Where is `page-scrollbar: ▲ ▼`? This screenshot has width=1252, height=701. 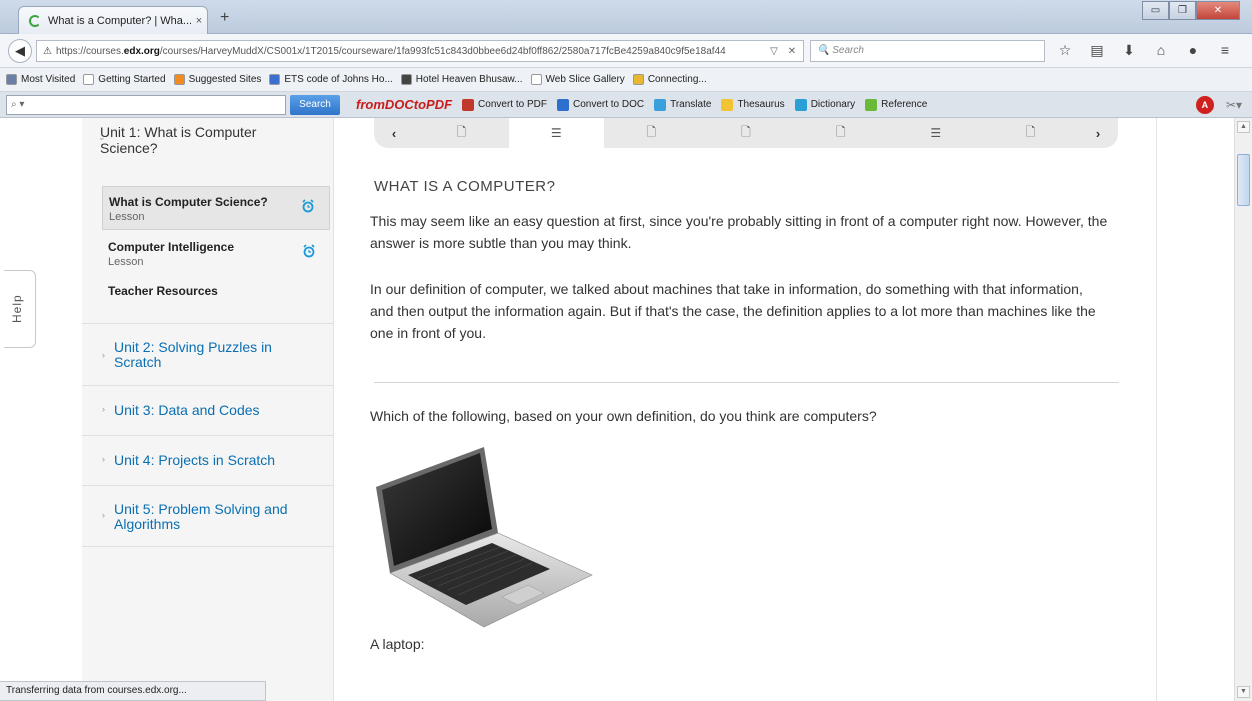 page-scrollbar: ▲ ▼ is located at coordinates (1243, 409).